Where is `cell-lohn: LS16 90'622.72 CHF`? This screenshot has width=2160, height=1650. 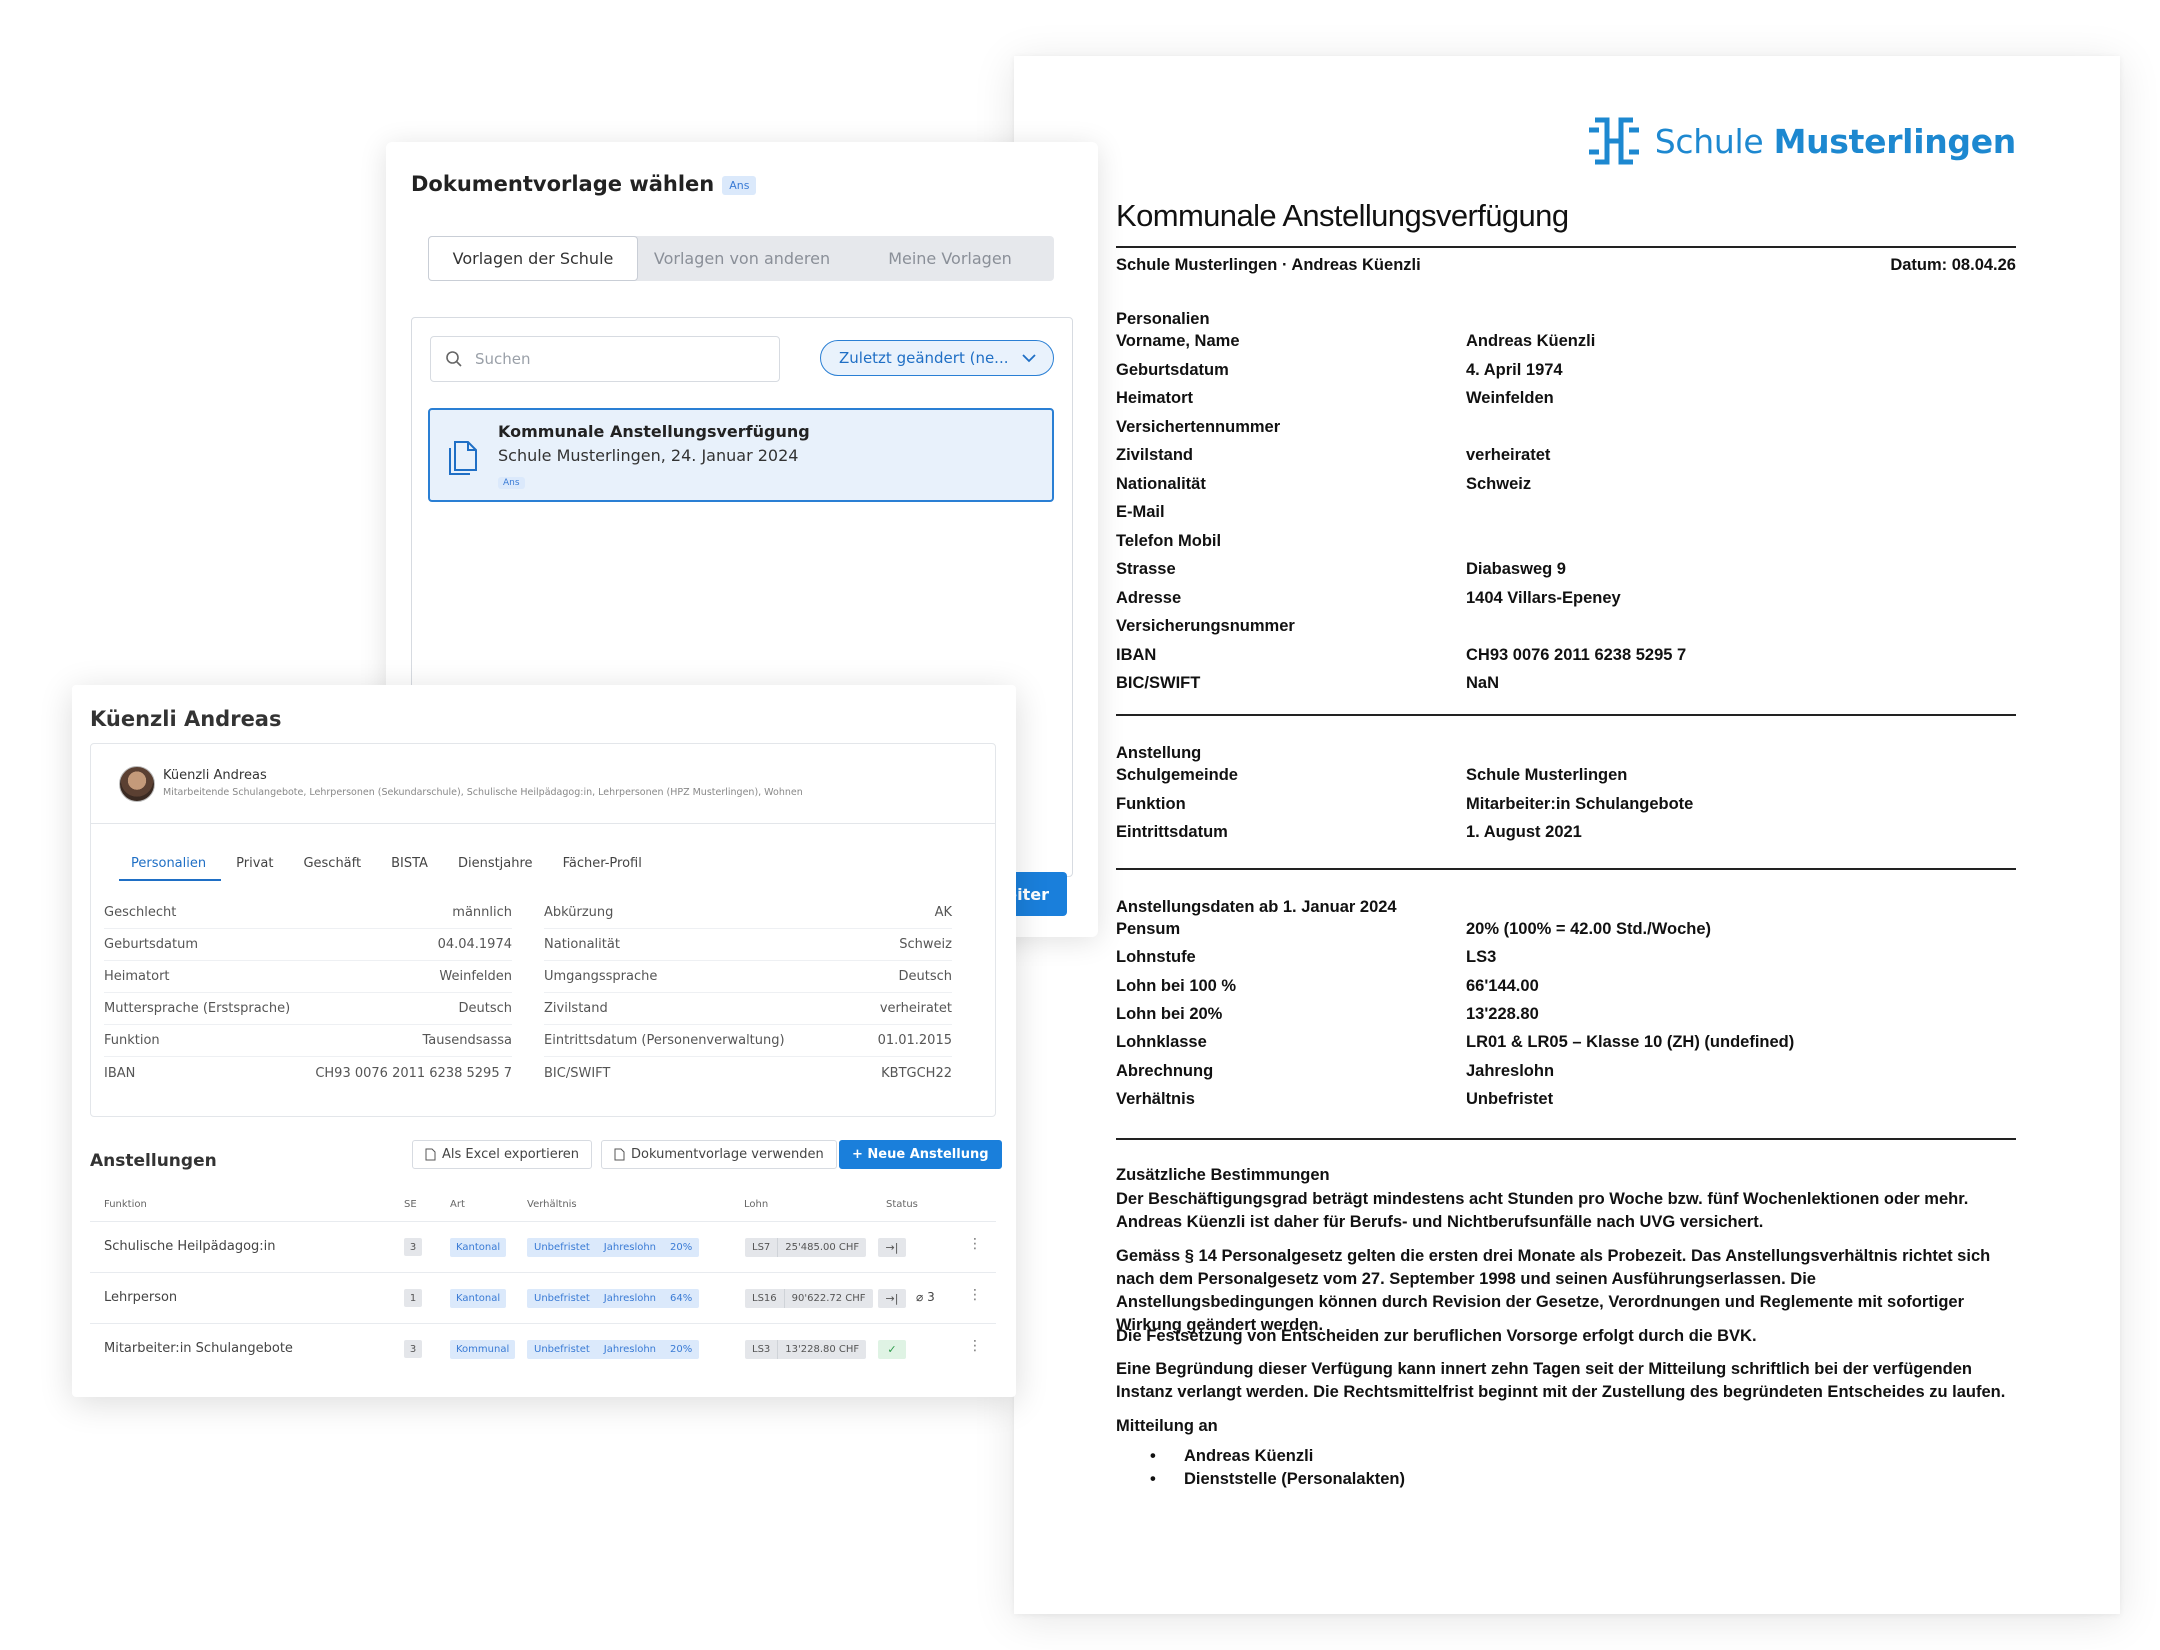
cell-lohn: LS16 90'622.72 CHF is located at coordinates (809, 1298).